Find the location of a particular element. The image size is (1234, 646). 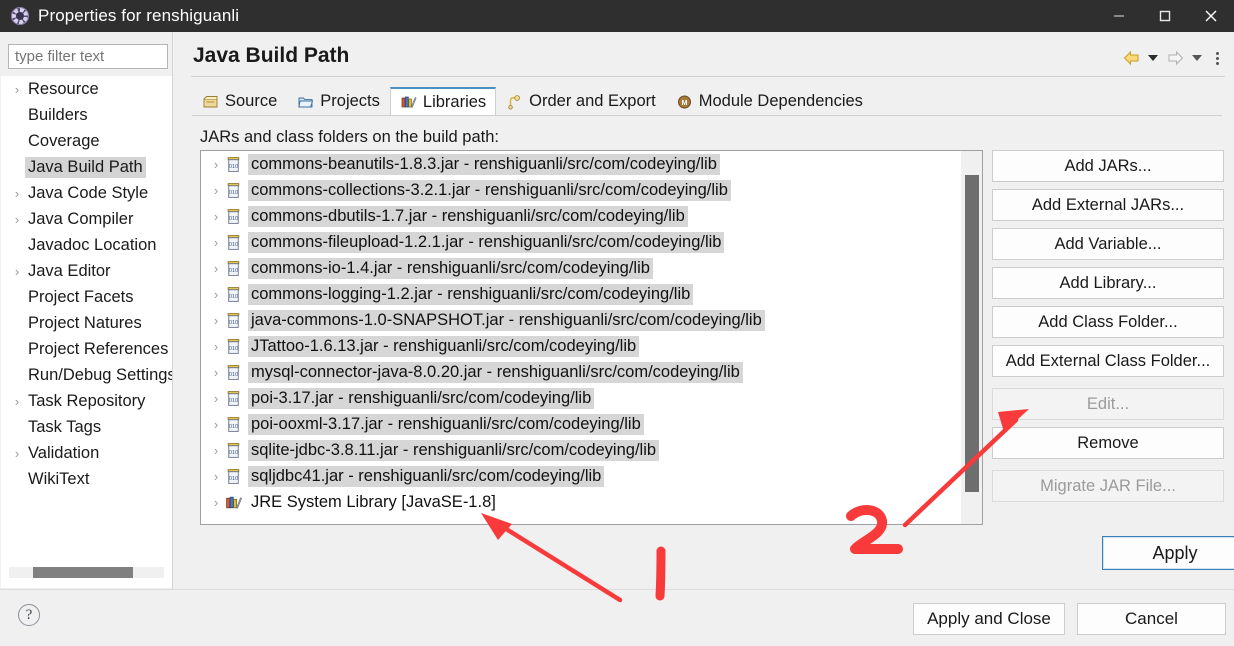

apply-and-close-button: Apply and Close is located at coordinates (989, 619).